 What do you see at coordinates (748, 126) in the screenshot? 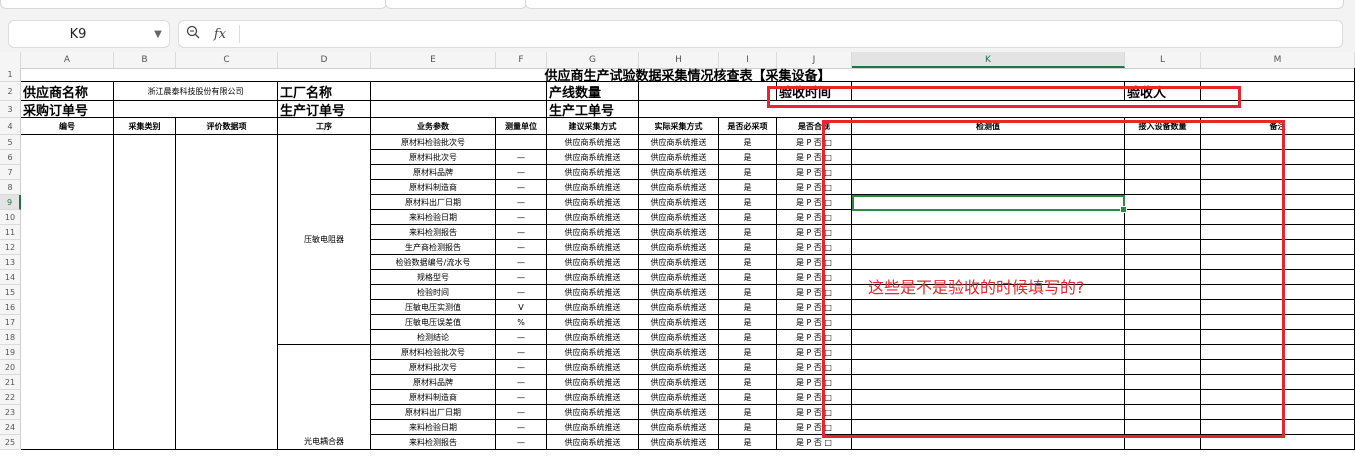
I see `header-9: 是否必采项` at bounding box center [748, 126].